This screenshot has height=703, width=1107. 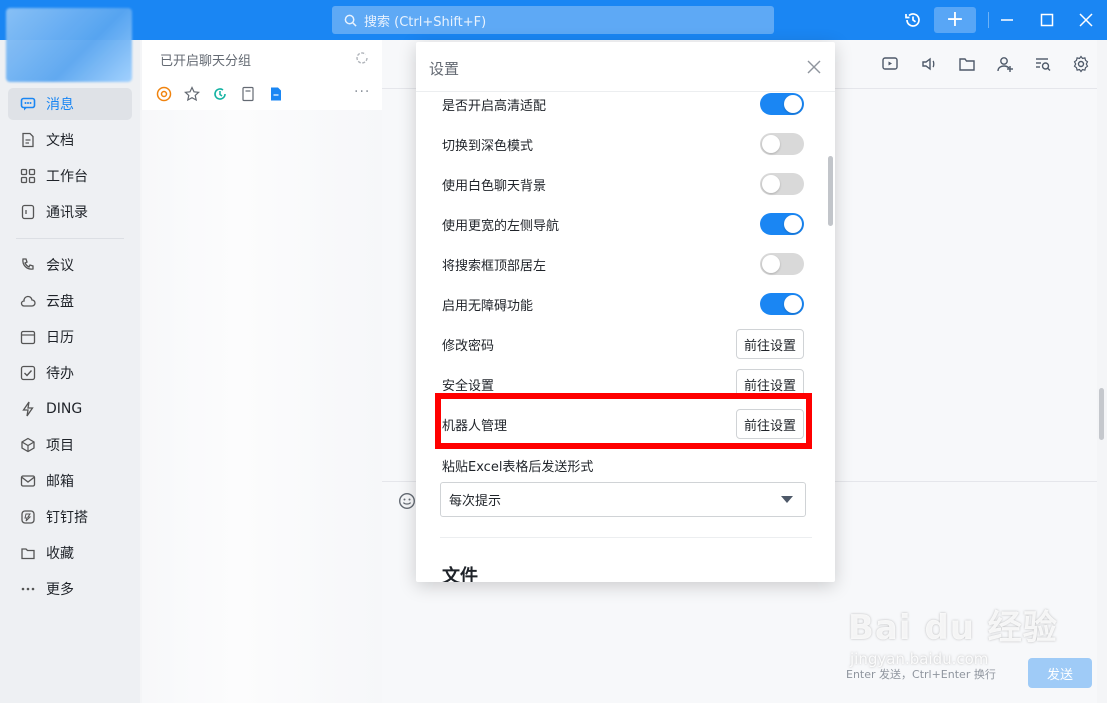 I want to click on dark-mode-toggle, so click(x=782, y=144).